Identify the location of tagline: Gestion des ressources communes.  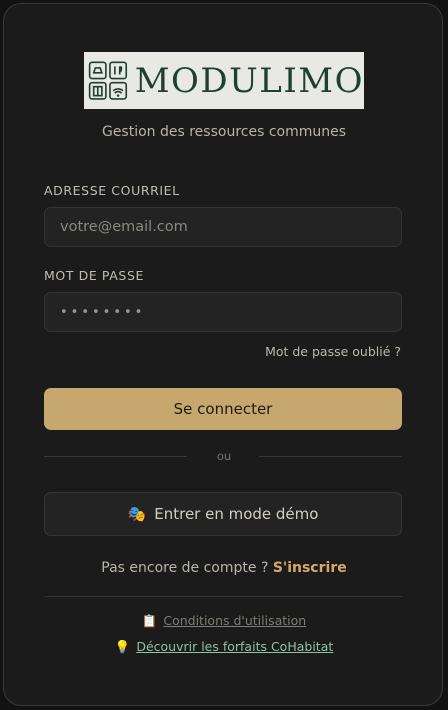
(224, 132).